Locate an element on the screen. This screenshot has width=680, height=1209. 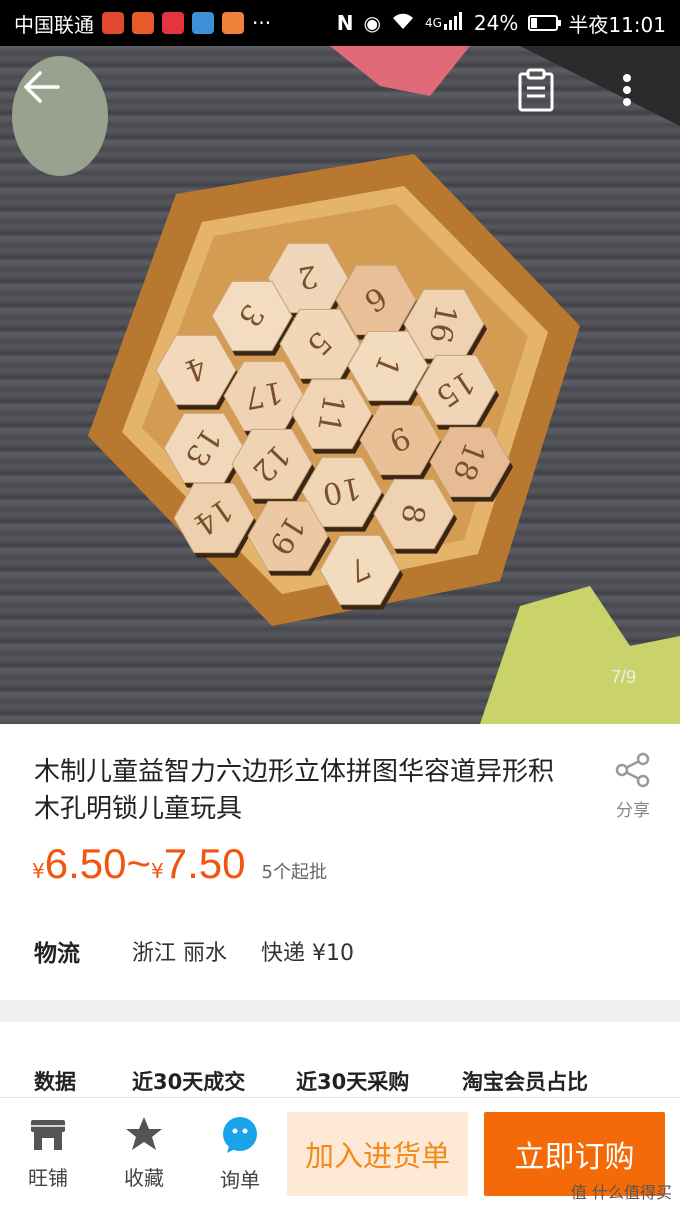
currency-symbol: ¥ is located at coordinates (38, 871).